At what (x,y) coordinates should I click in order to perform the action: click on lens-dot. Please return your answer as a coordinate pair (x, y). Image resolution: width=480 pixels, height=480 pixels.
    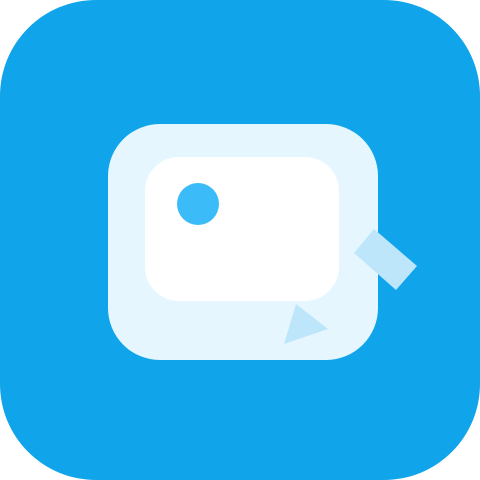
    Looking at the image, I should click on (198, 204).